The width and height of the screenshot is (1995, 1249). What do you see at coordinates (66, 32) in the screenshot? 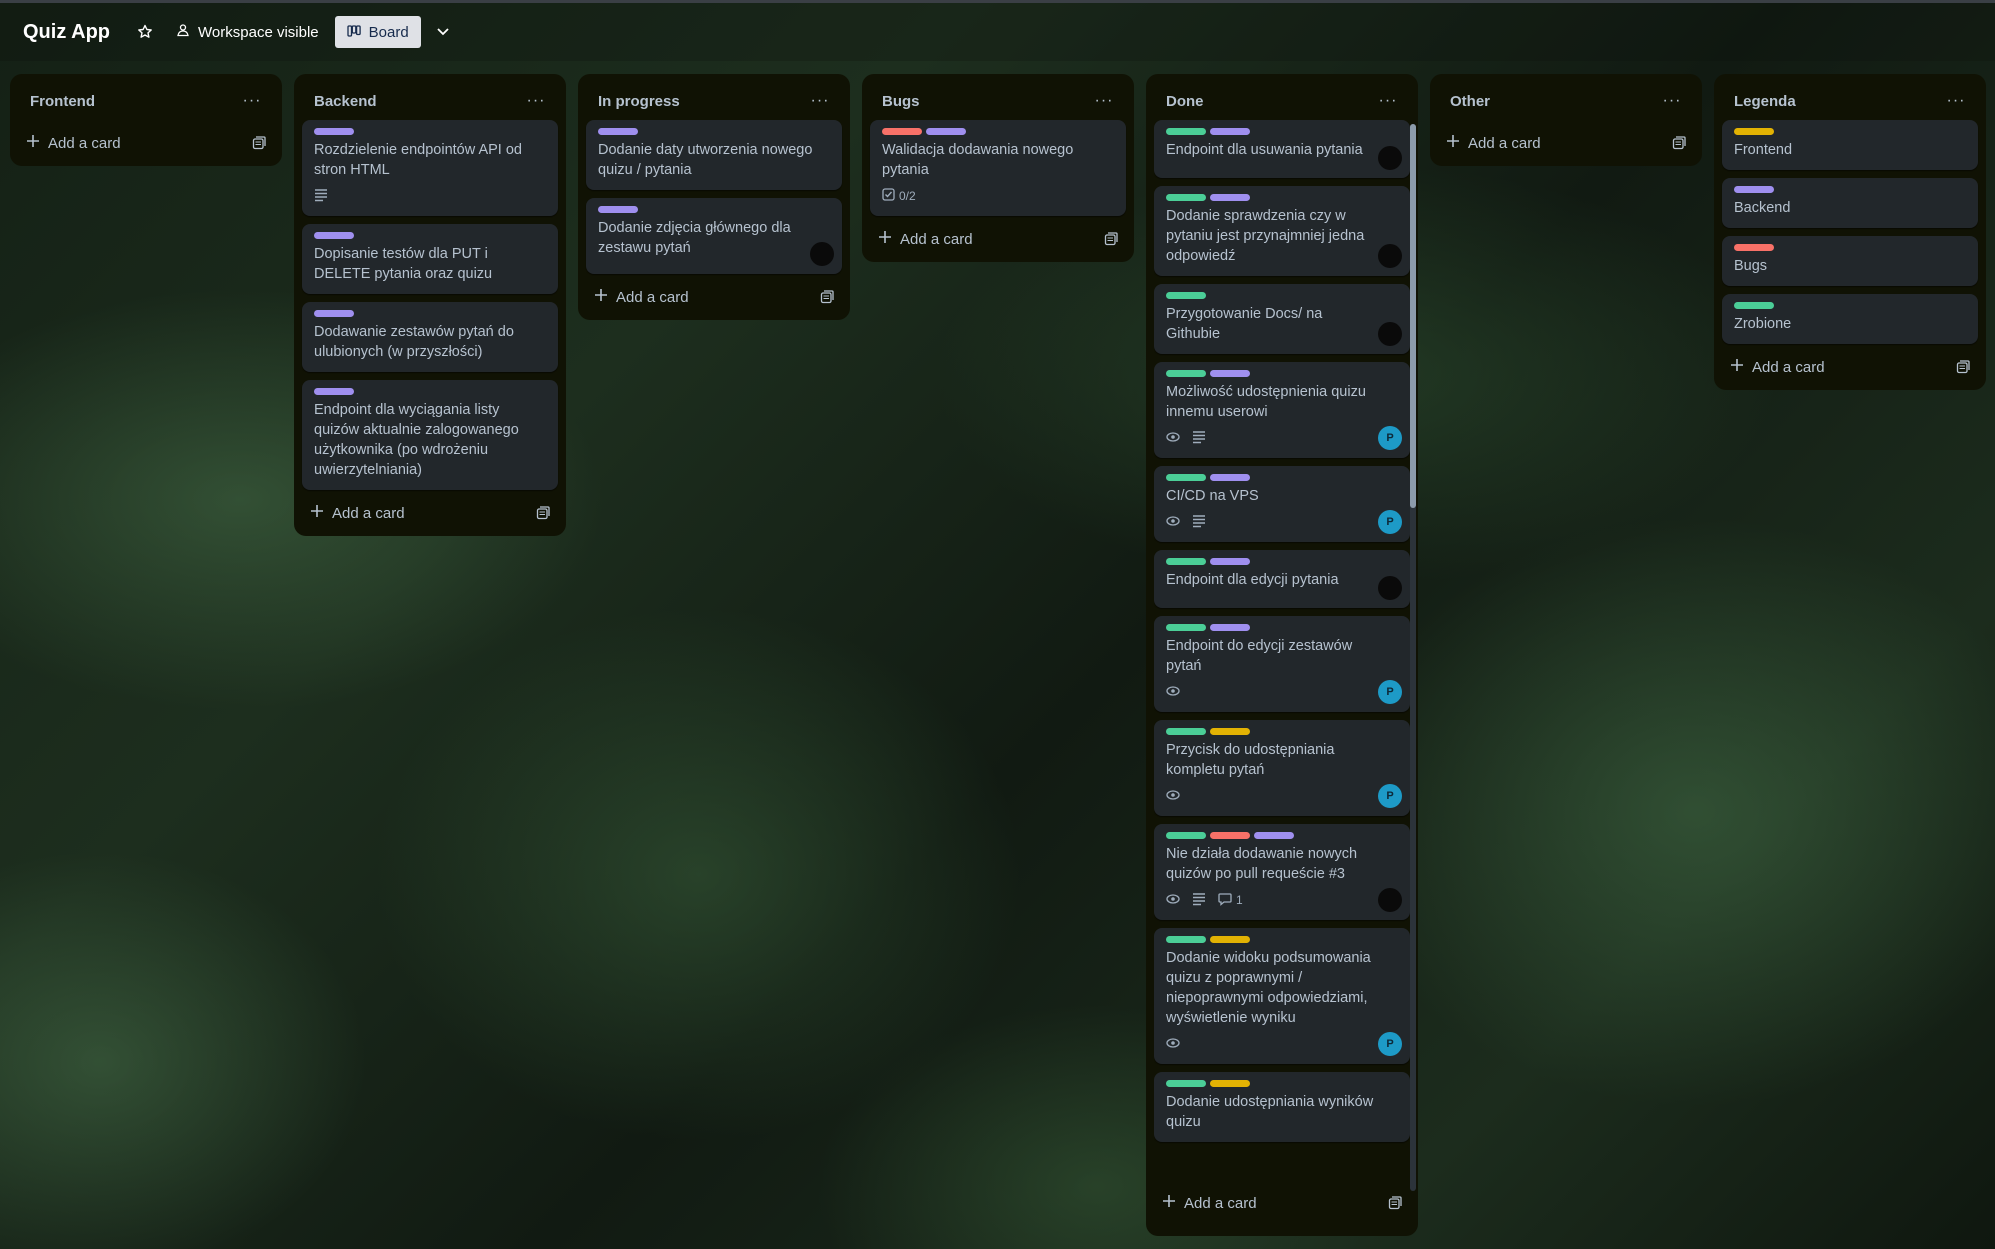
I see `board-title: Quiz App` at bounding box center [66, 32].